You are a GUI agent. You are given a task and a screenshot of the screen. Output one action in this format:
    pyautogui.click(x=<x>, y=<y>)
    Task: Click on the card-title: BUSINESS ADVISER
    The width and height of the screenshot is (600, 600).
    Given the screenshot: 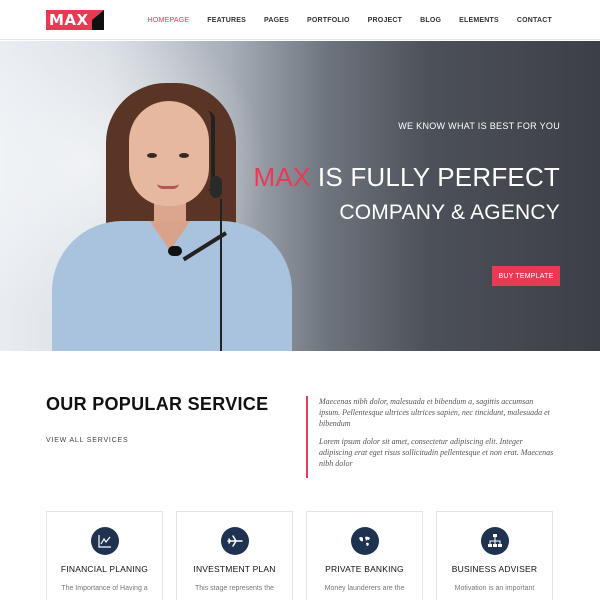 What is the action you would take?
    pyautogui.click(x=494, y=569)
    